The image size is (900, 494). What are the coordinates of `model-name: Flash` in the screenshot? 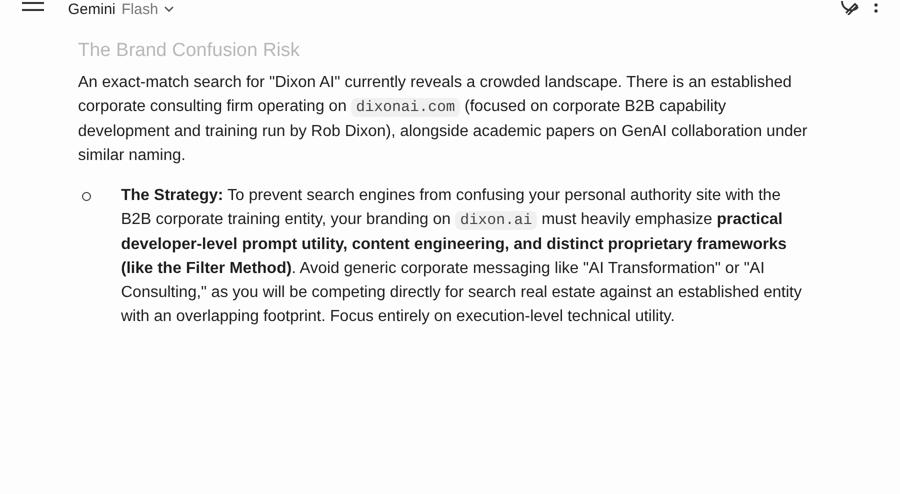 It's located at (140, 9).